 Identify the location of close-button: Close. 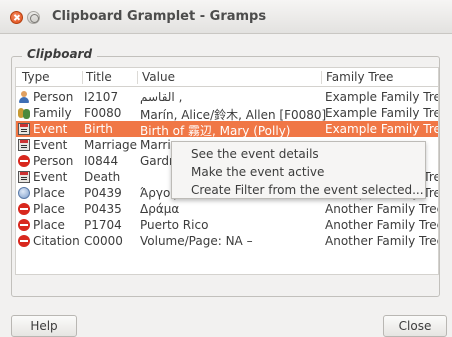
(415, 326).